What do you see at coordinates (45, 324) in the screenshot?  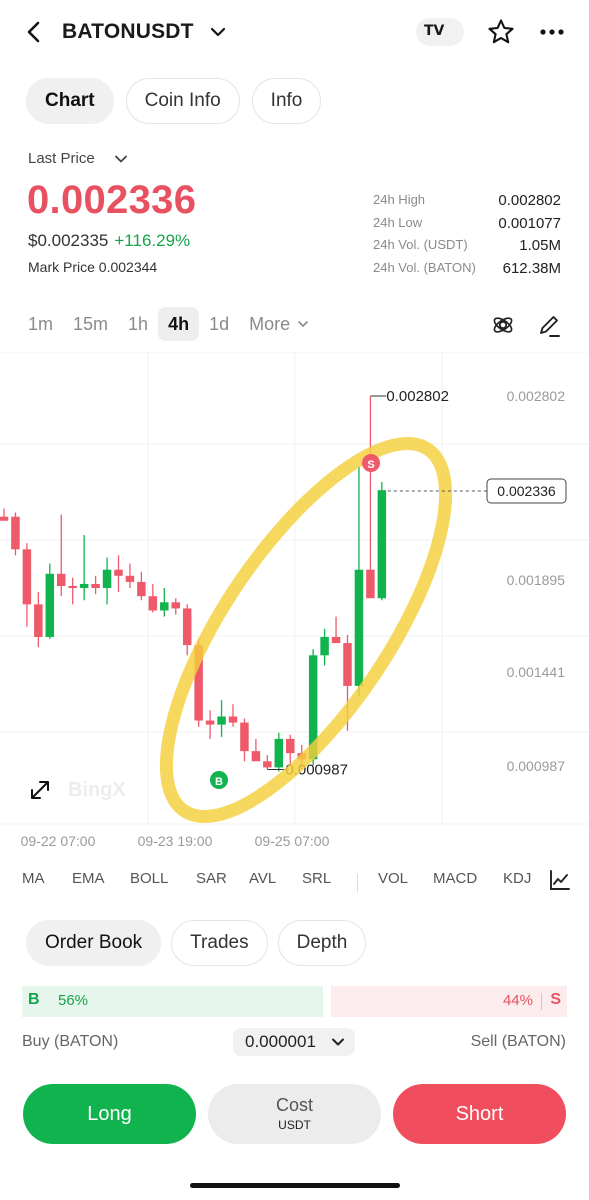 I see `interval-1m: 1m` at bounding box center [45, 324].